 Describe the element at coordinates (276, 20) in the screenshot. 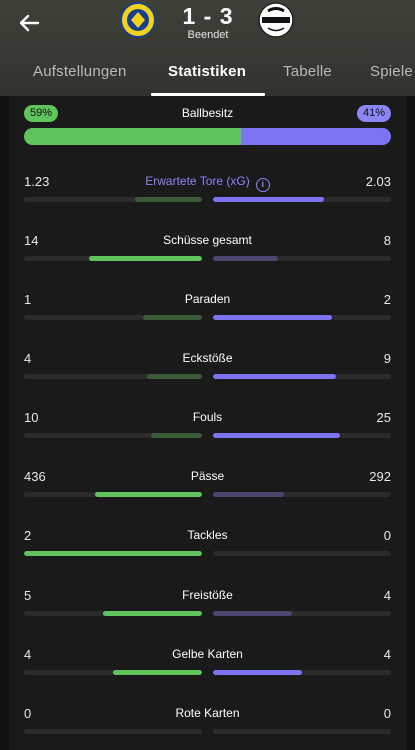

I see `away-team-crest-icon` at that location.